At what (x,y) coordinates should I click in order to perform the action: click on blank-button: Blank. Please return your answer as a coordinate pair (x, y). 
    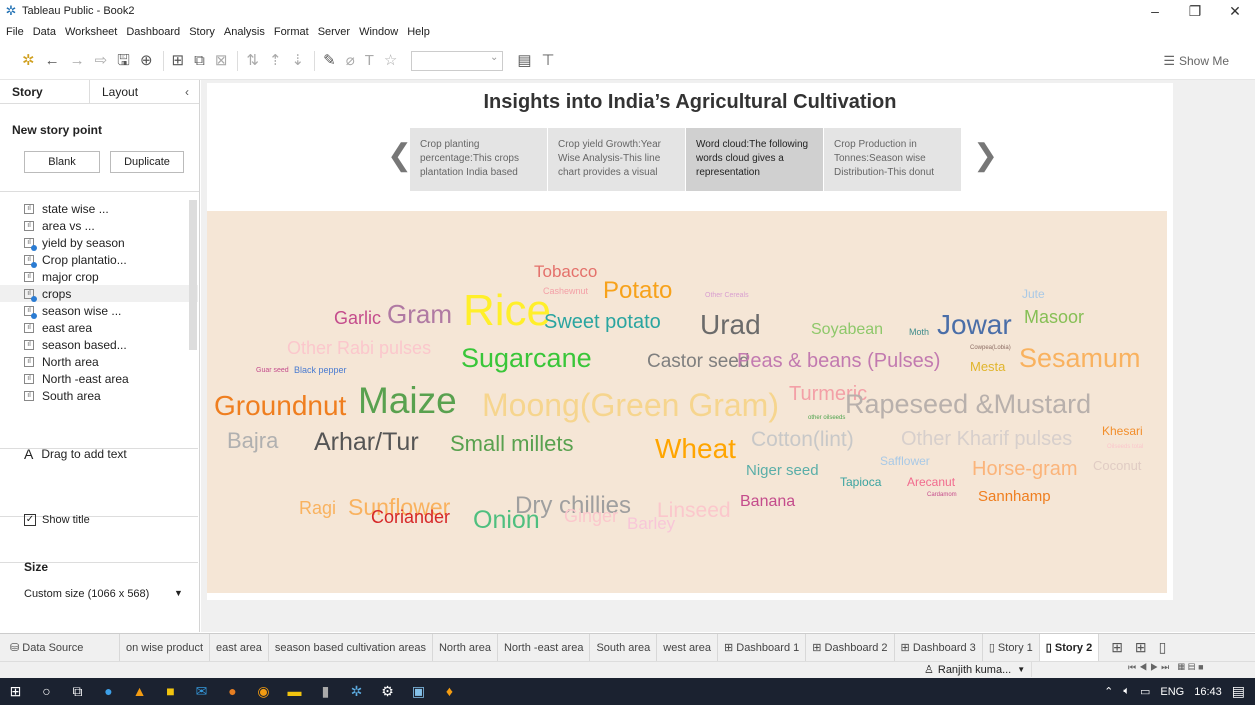
    Looking at the image, I should click on (62, 162).